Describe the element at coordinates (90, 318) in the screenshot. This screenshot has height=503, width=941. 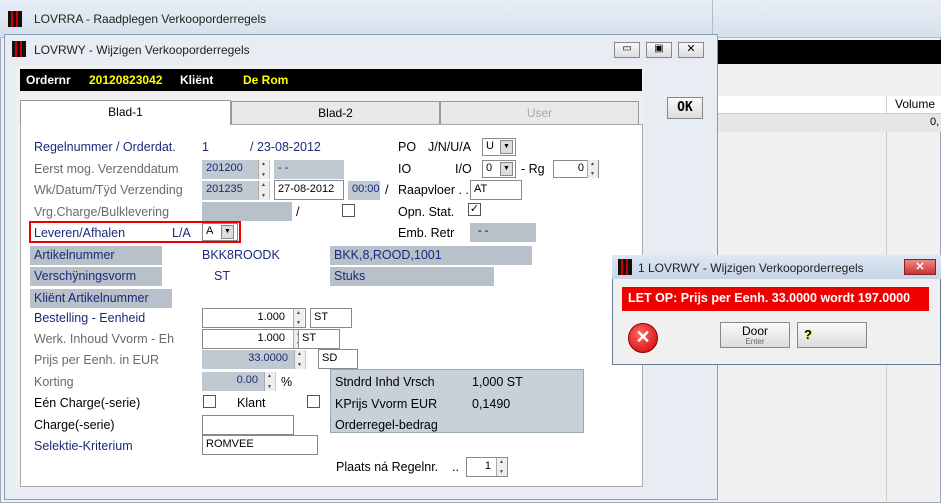
I see `bestelling-label: Bestelling - Eenheid` at that location.